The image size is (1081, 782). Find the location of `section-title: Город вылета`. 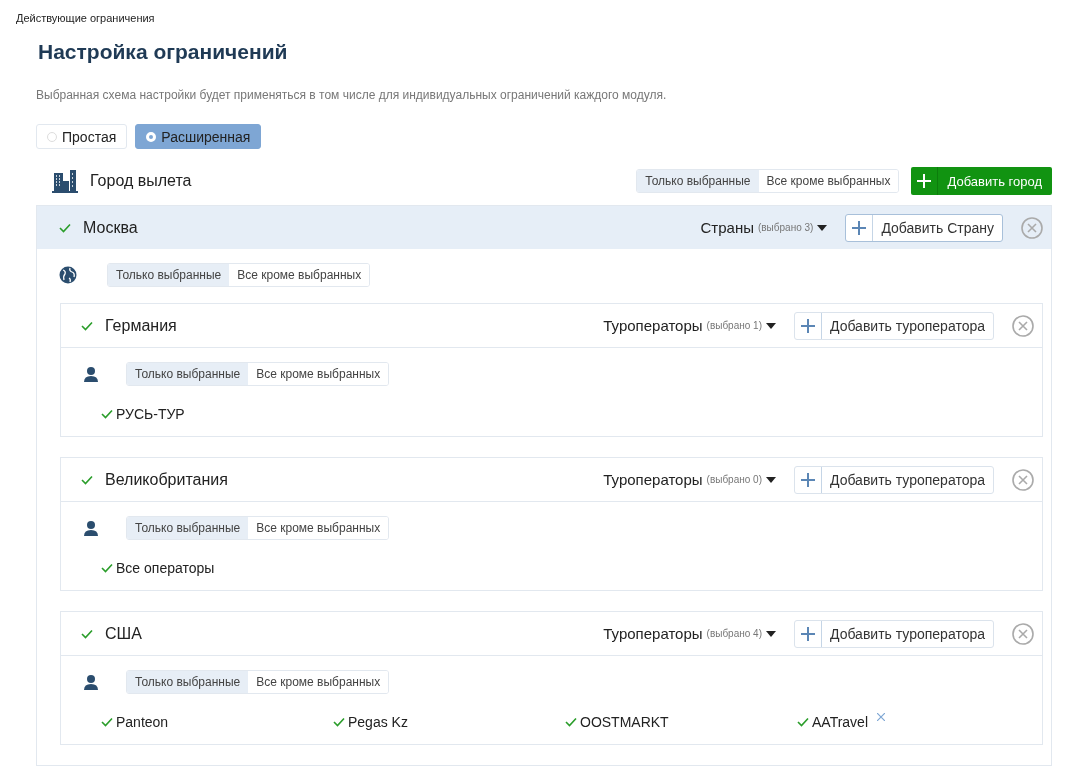

section-title: Город вылета is located at coordinates (141, 181).